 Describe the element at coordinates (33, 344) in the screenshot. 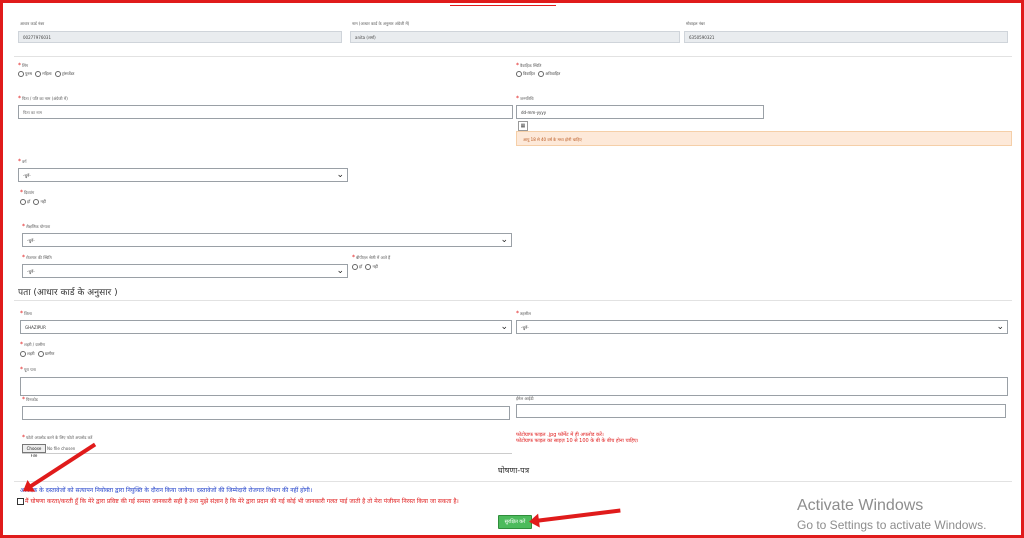

I see `area-label: *शहरी / ग्रामीण` at that location.